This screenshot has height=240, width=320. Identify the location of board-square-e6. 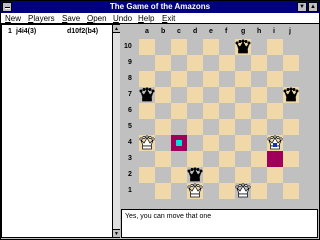
(211, 111).